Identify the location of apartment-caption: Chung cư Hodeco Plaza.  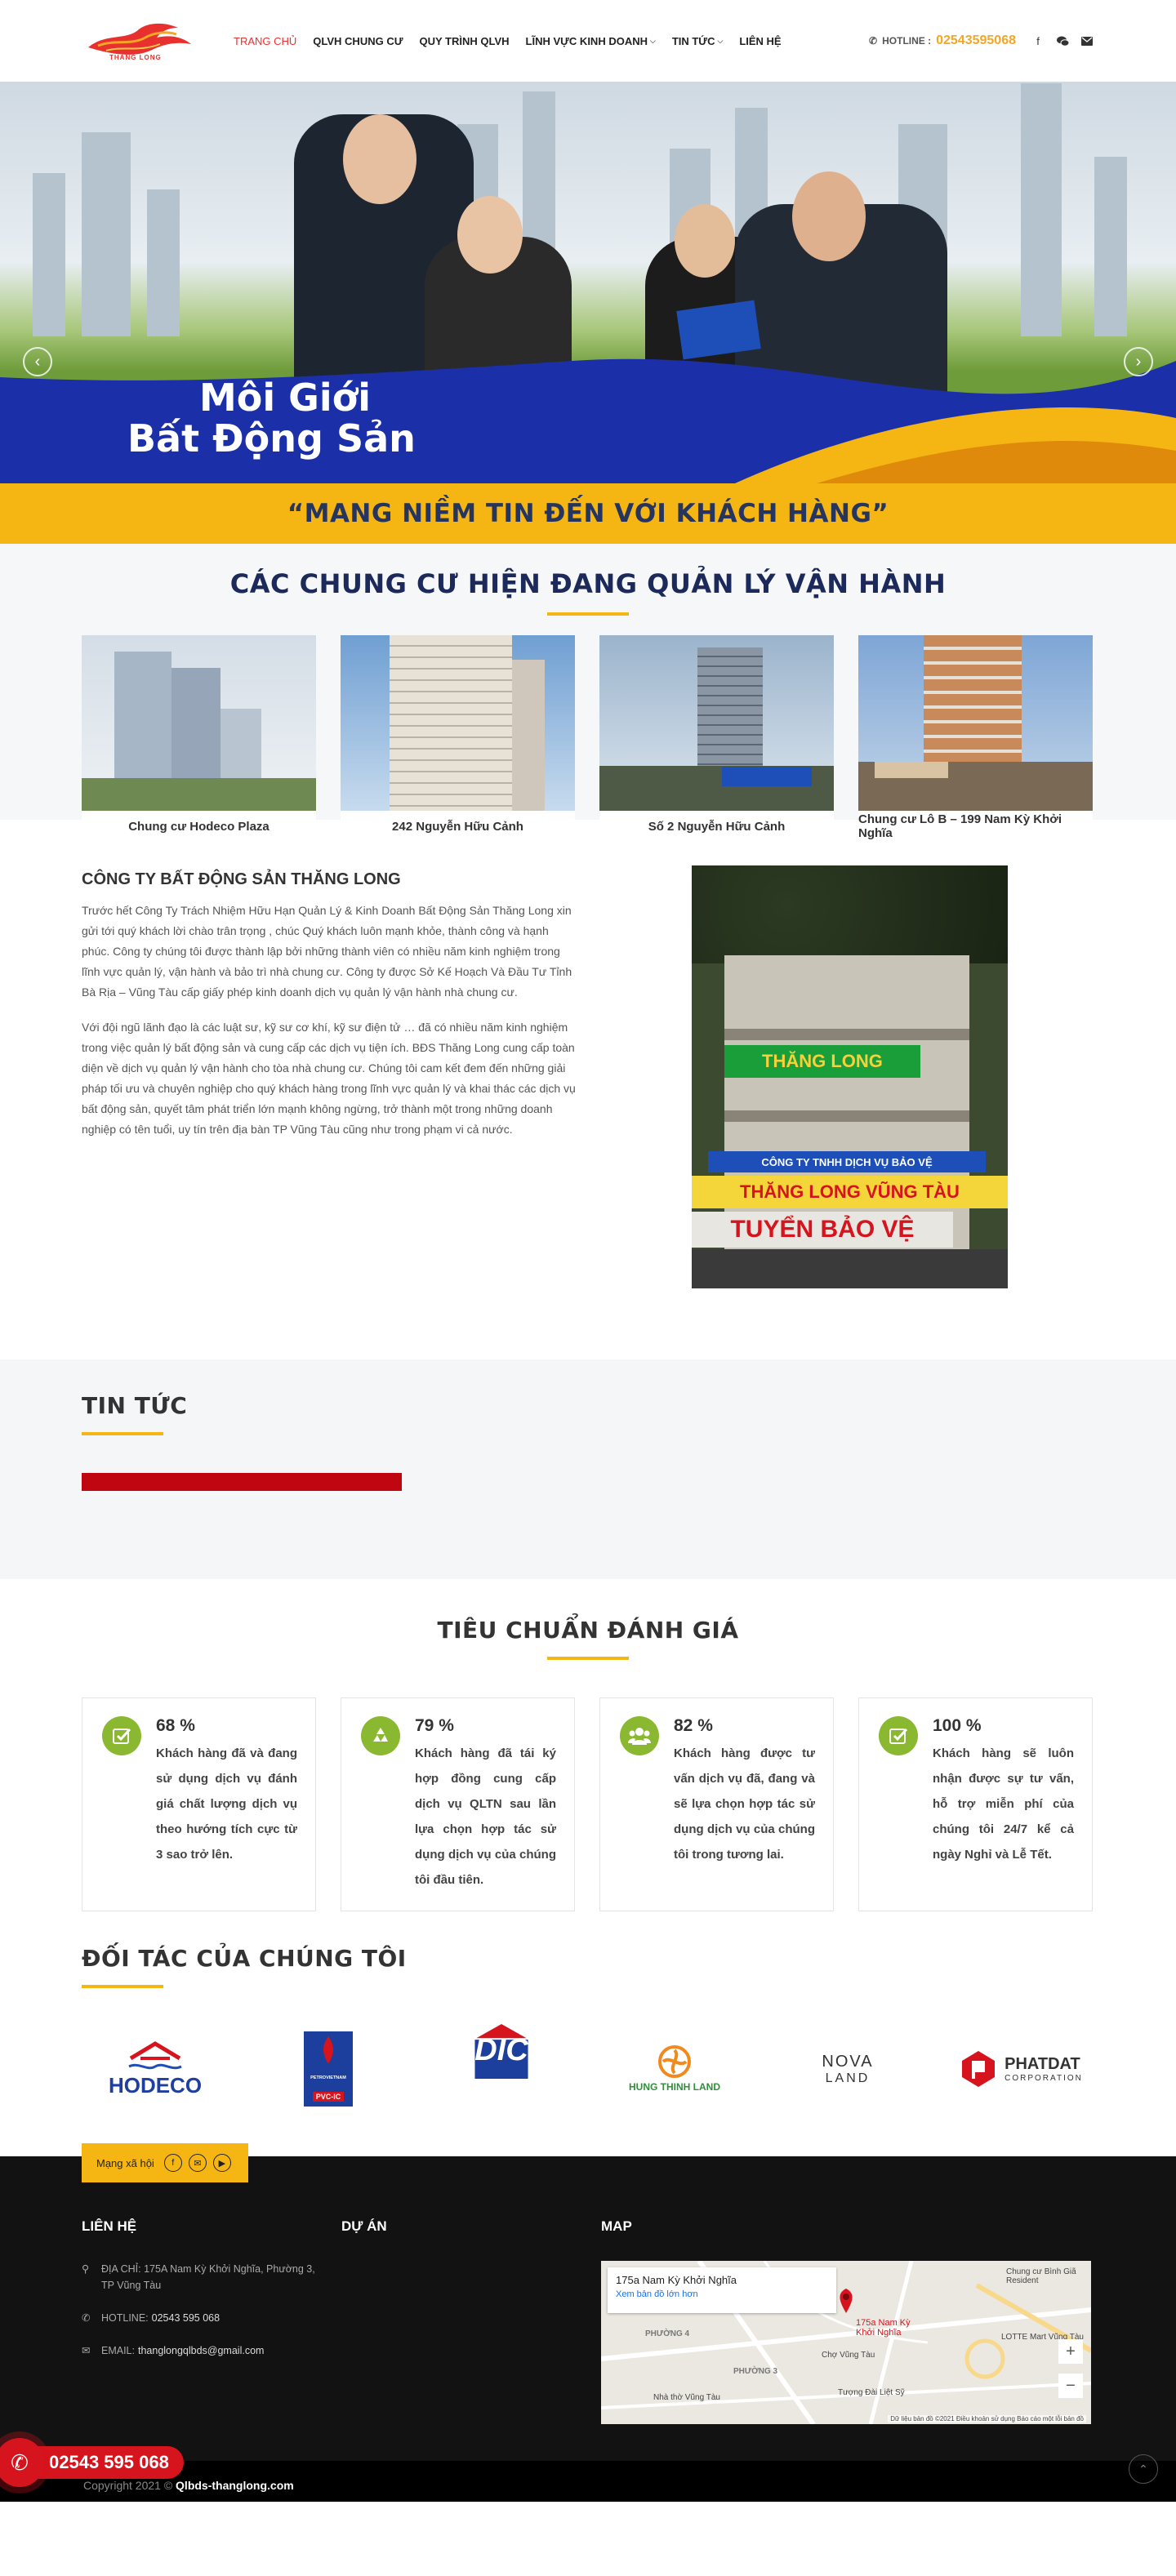
(199, 826).